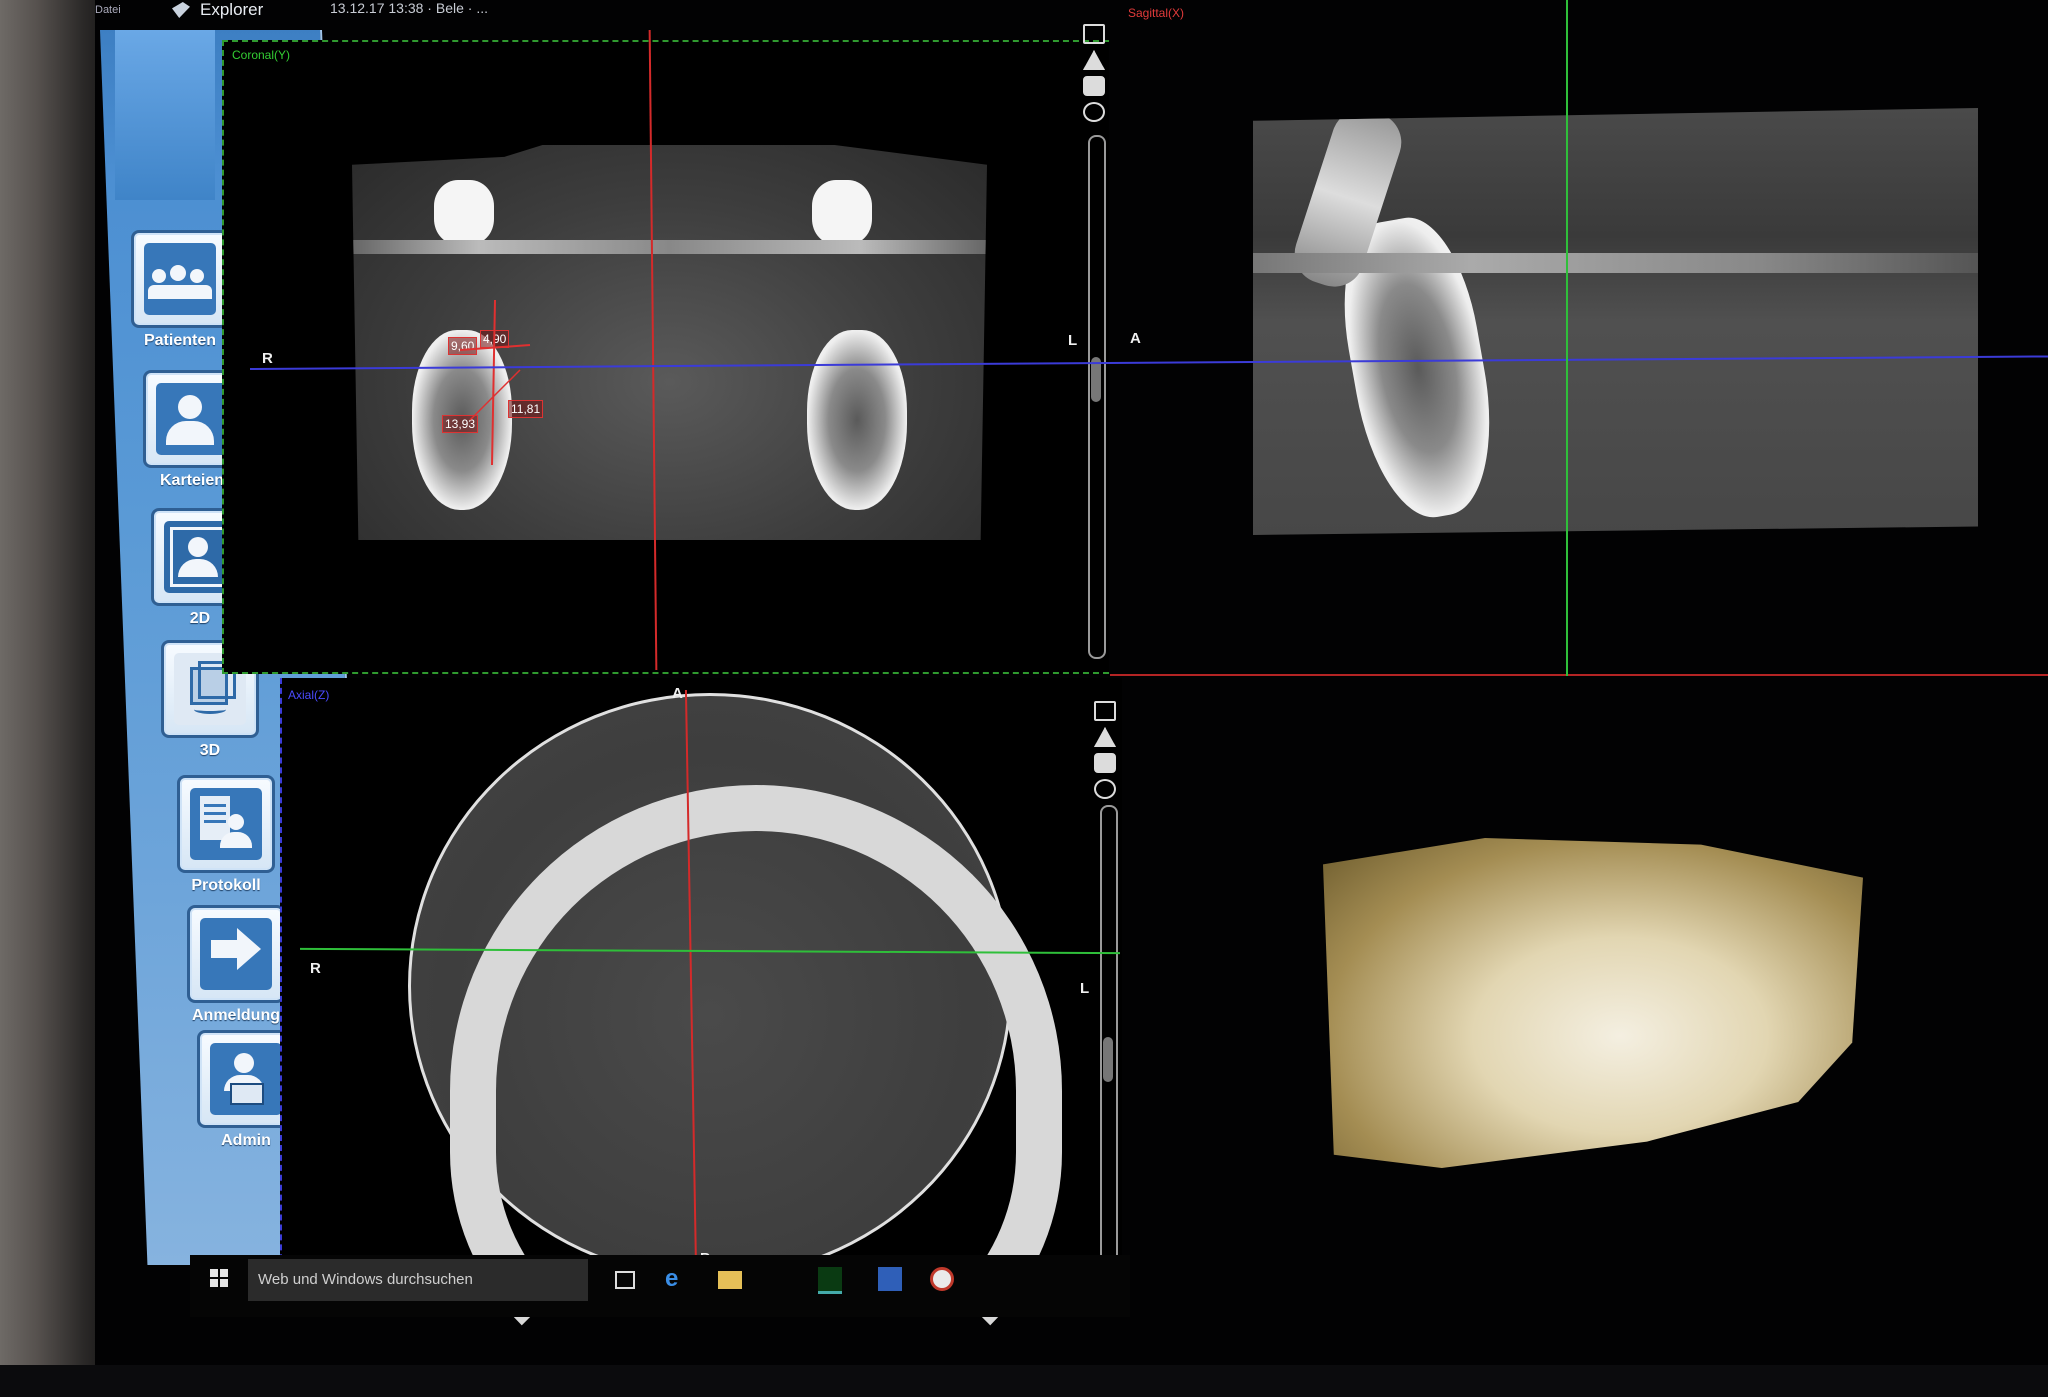 Image resolution: width=2048 pixels, height=1397 pixels. Describe the element at coordinates (1567, 338) in the screenshot. I see `crosshair-green-vertical` at that location.